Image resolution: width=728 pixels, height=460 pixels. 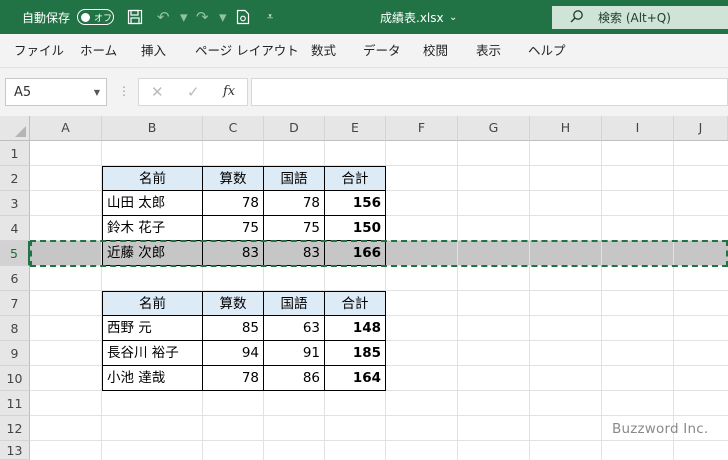 I want to click on customize-qat-icon: ⩡, so click(x=270, y=17).